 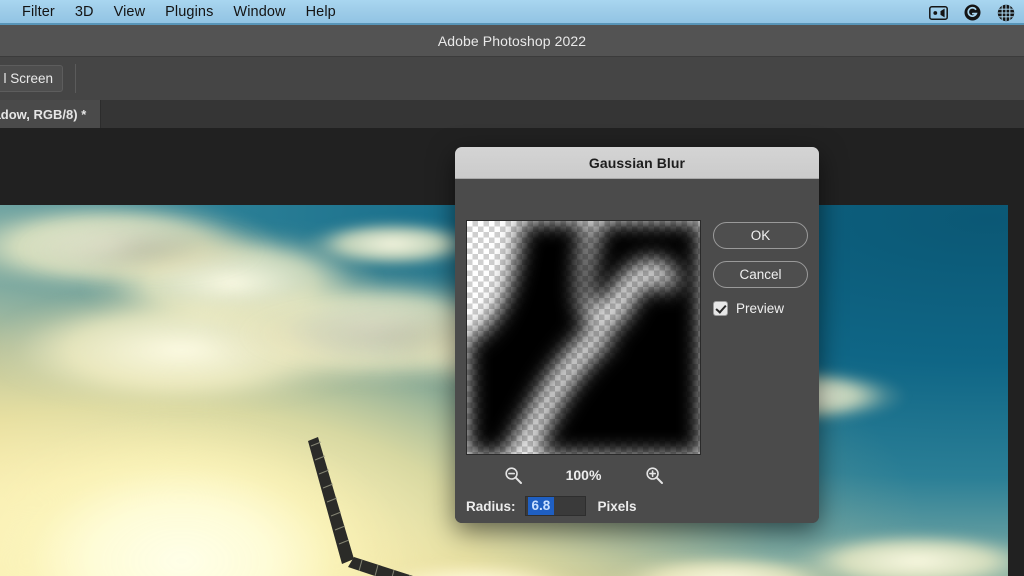 I want to click on ok-button: OK, so click(x=760, y=235).